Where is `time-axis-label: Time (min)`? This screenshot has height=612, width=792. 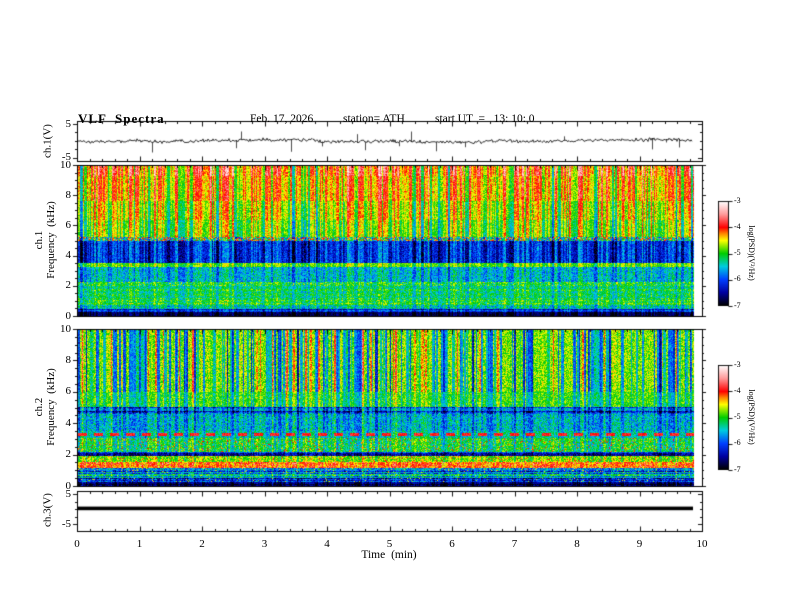 time-axis-label: Time (min) is located at coordinates (389, 555).